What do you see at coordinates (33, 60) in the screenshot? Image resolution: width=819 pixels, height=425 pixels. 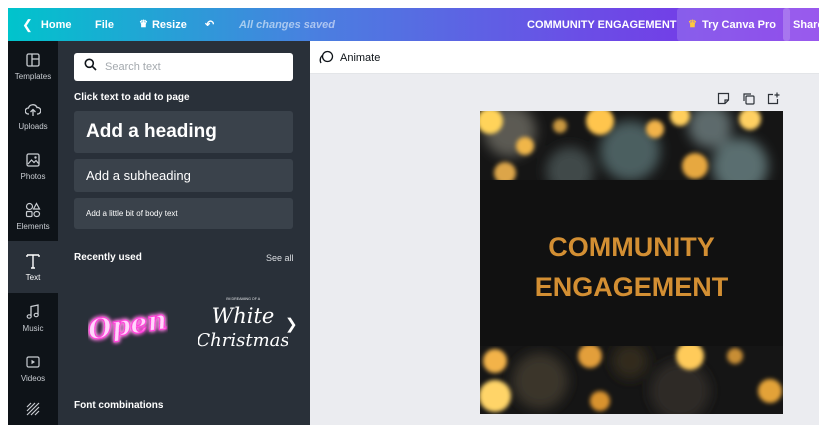 I see `templates-icon` at bounding box center [33, 60].